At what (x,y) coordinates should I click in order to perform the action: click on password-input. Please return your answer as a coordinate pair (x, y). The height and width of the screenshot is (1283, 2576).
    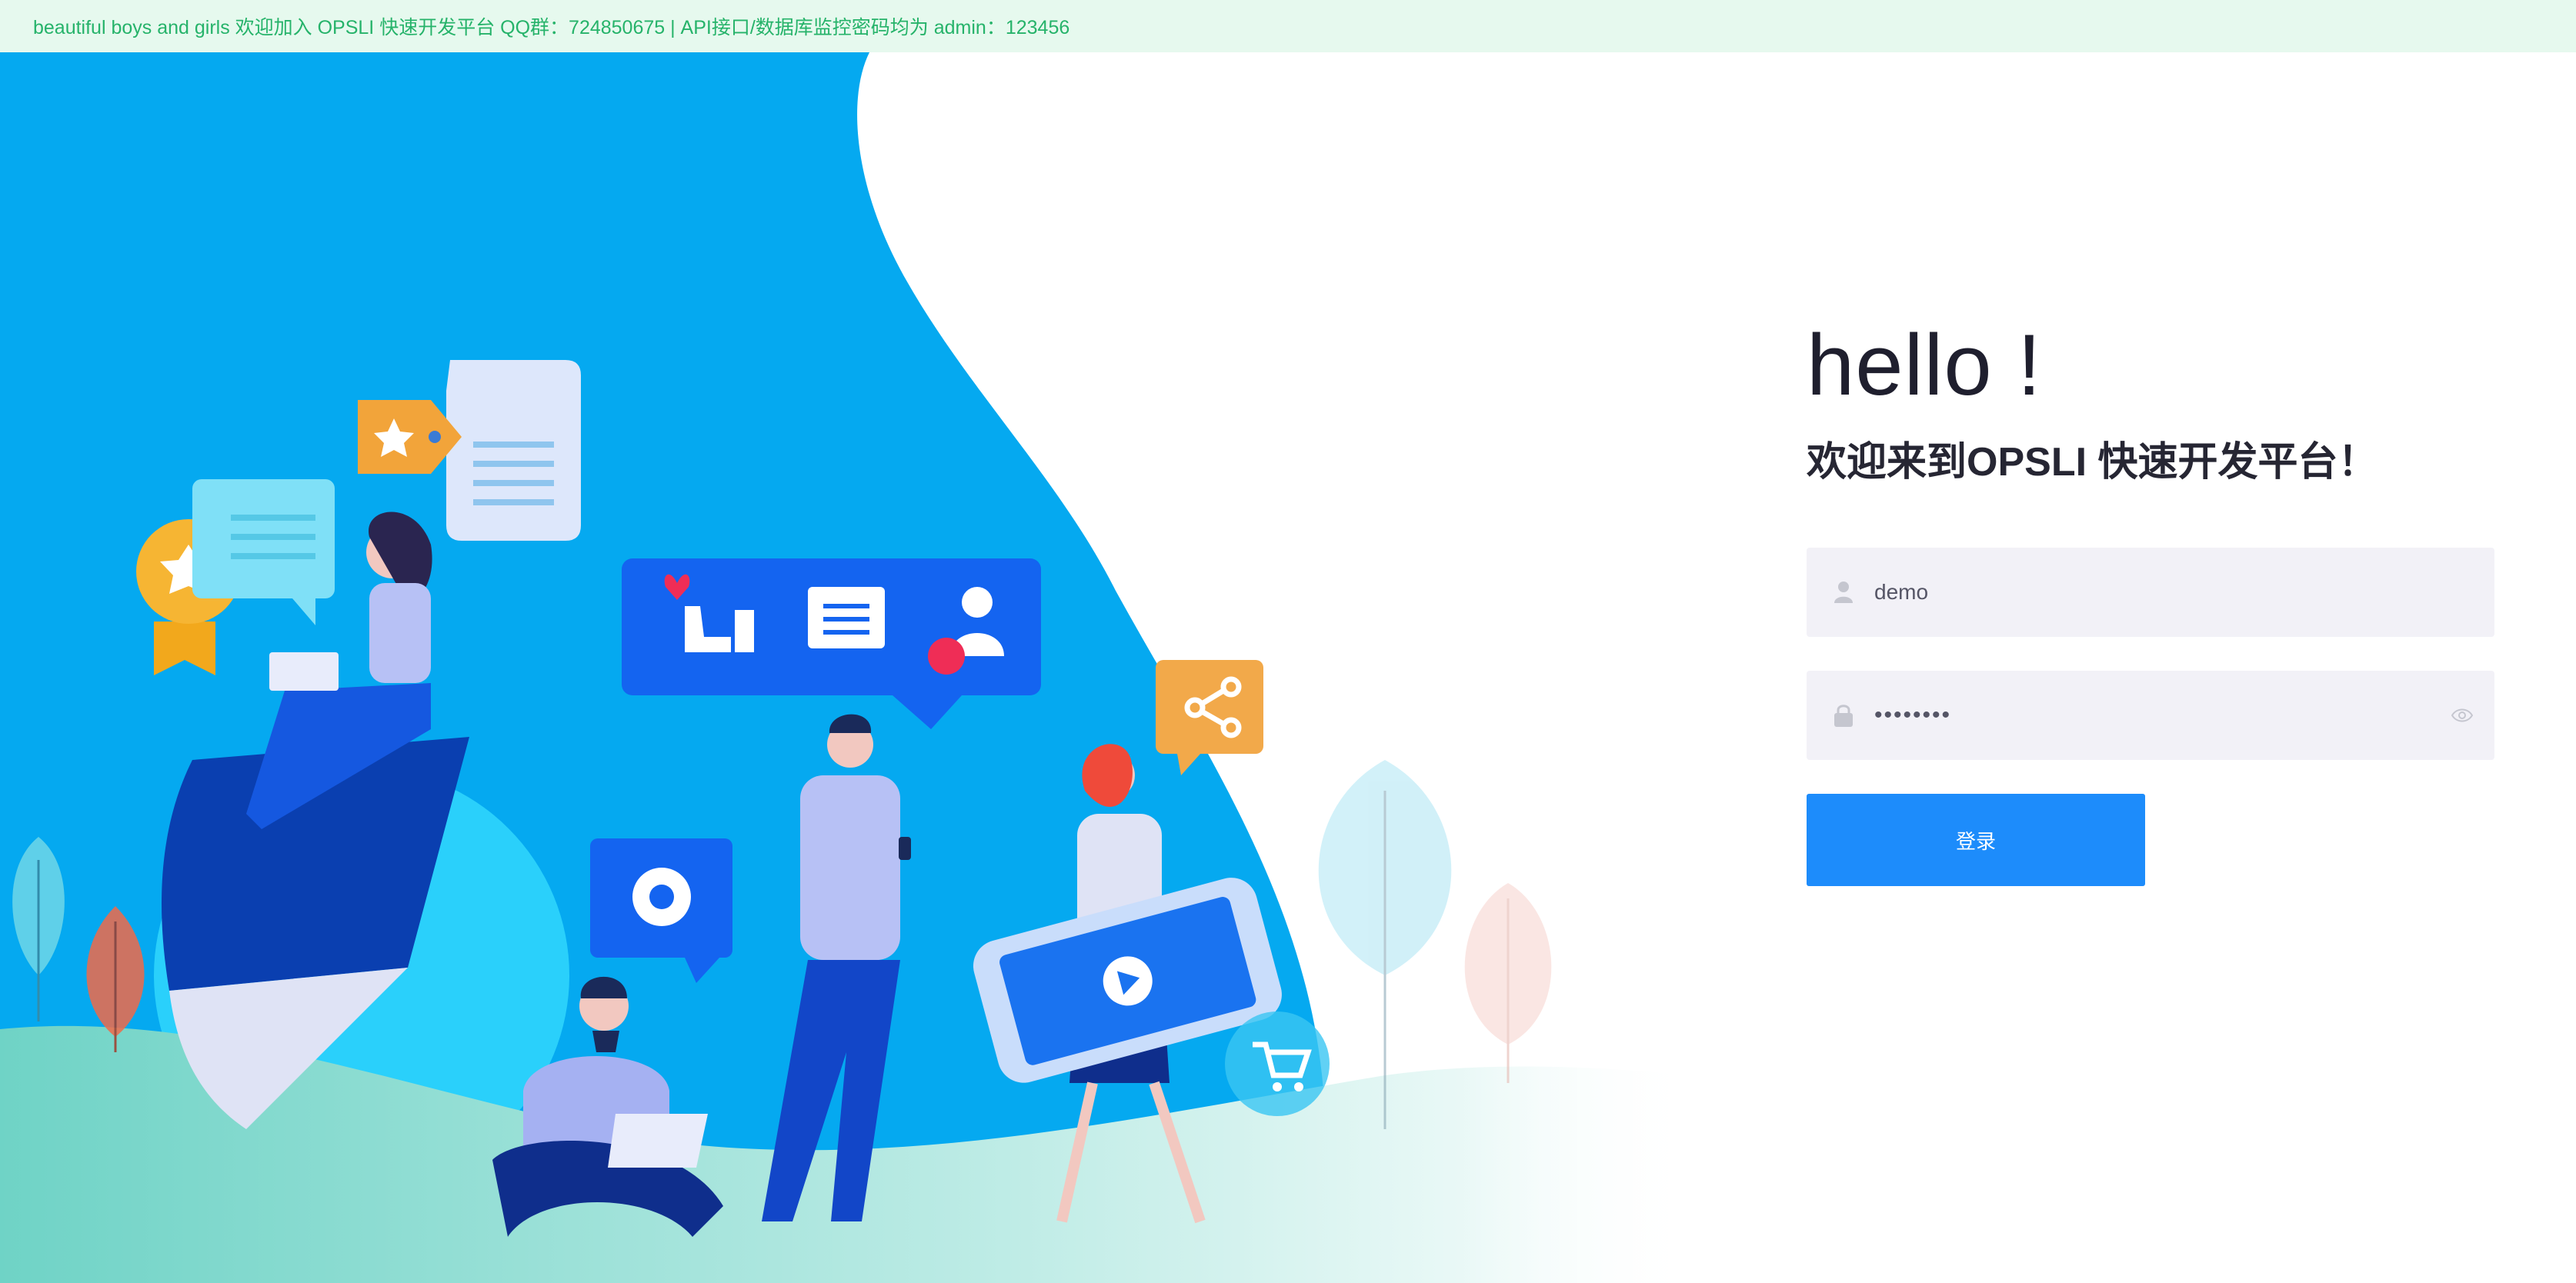
    Looking at the image, I should click on (2160, 715).